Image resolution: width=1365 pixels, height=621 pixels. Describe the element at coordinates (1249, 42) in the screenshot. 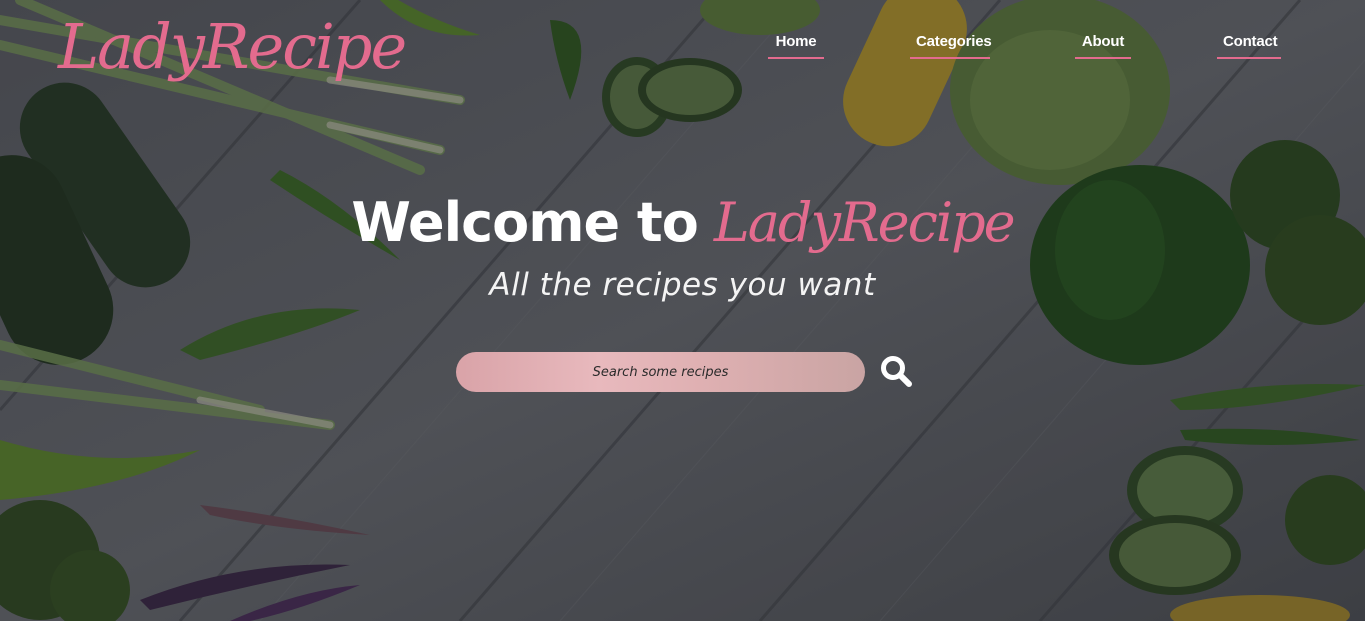

I see `nav-link-contact: Contact` at that location.